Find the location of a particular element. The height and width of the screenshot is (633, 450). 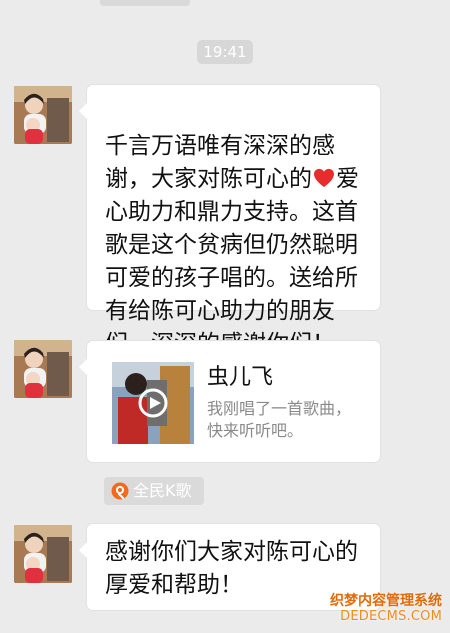

watermark: 织梦内容管理系统 DEDECMS.COM is located at coordinates (379, 609).